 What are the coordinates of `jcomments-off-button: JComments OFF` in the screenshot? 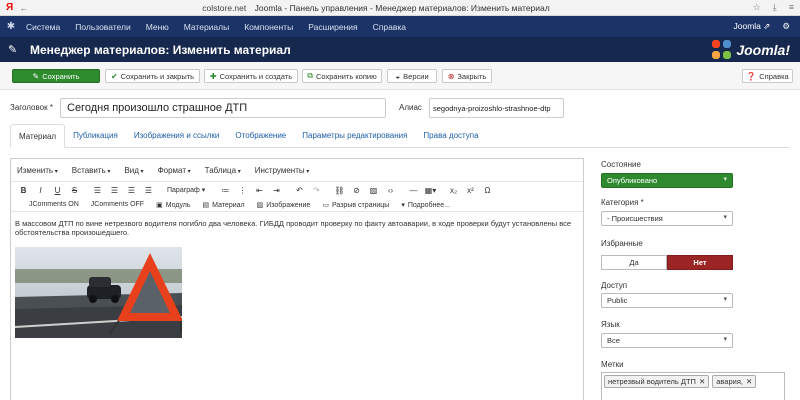 It's located at (117, 204).